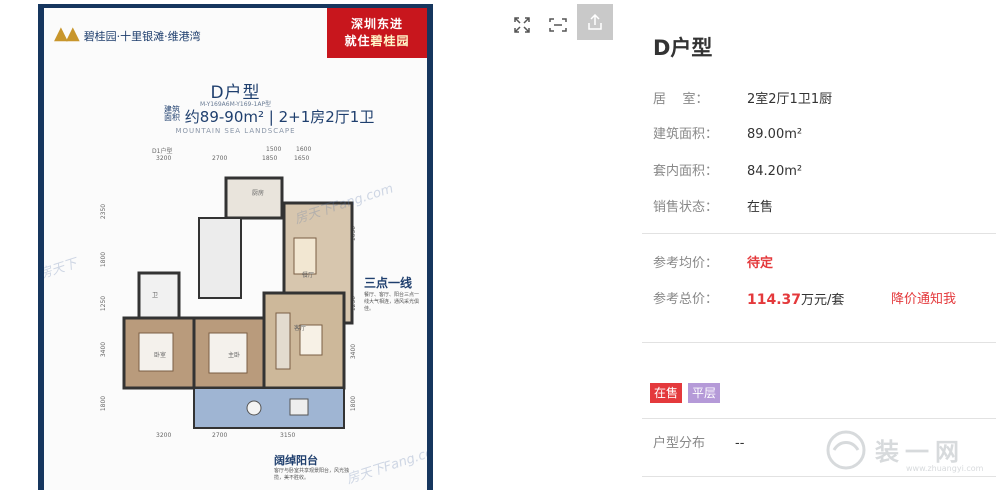  Describe the element at coordinates (775, 171) in the screenshot. I see `inner-area-value: 84.20m²` at that location.